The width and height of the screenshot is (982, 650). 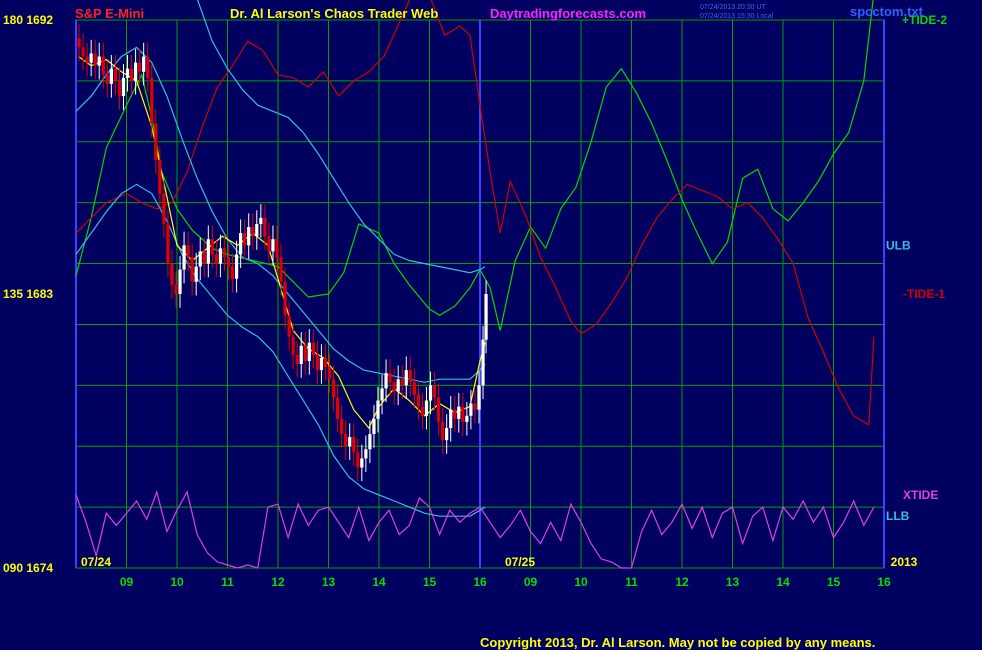 What do you see at coordinates (480, 582) in the screenshot?
I see `x-tick-label: 16` at bounding box center [480, 582].